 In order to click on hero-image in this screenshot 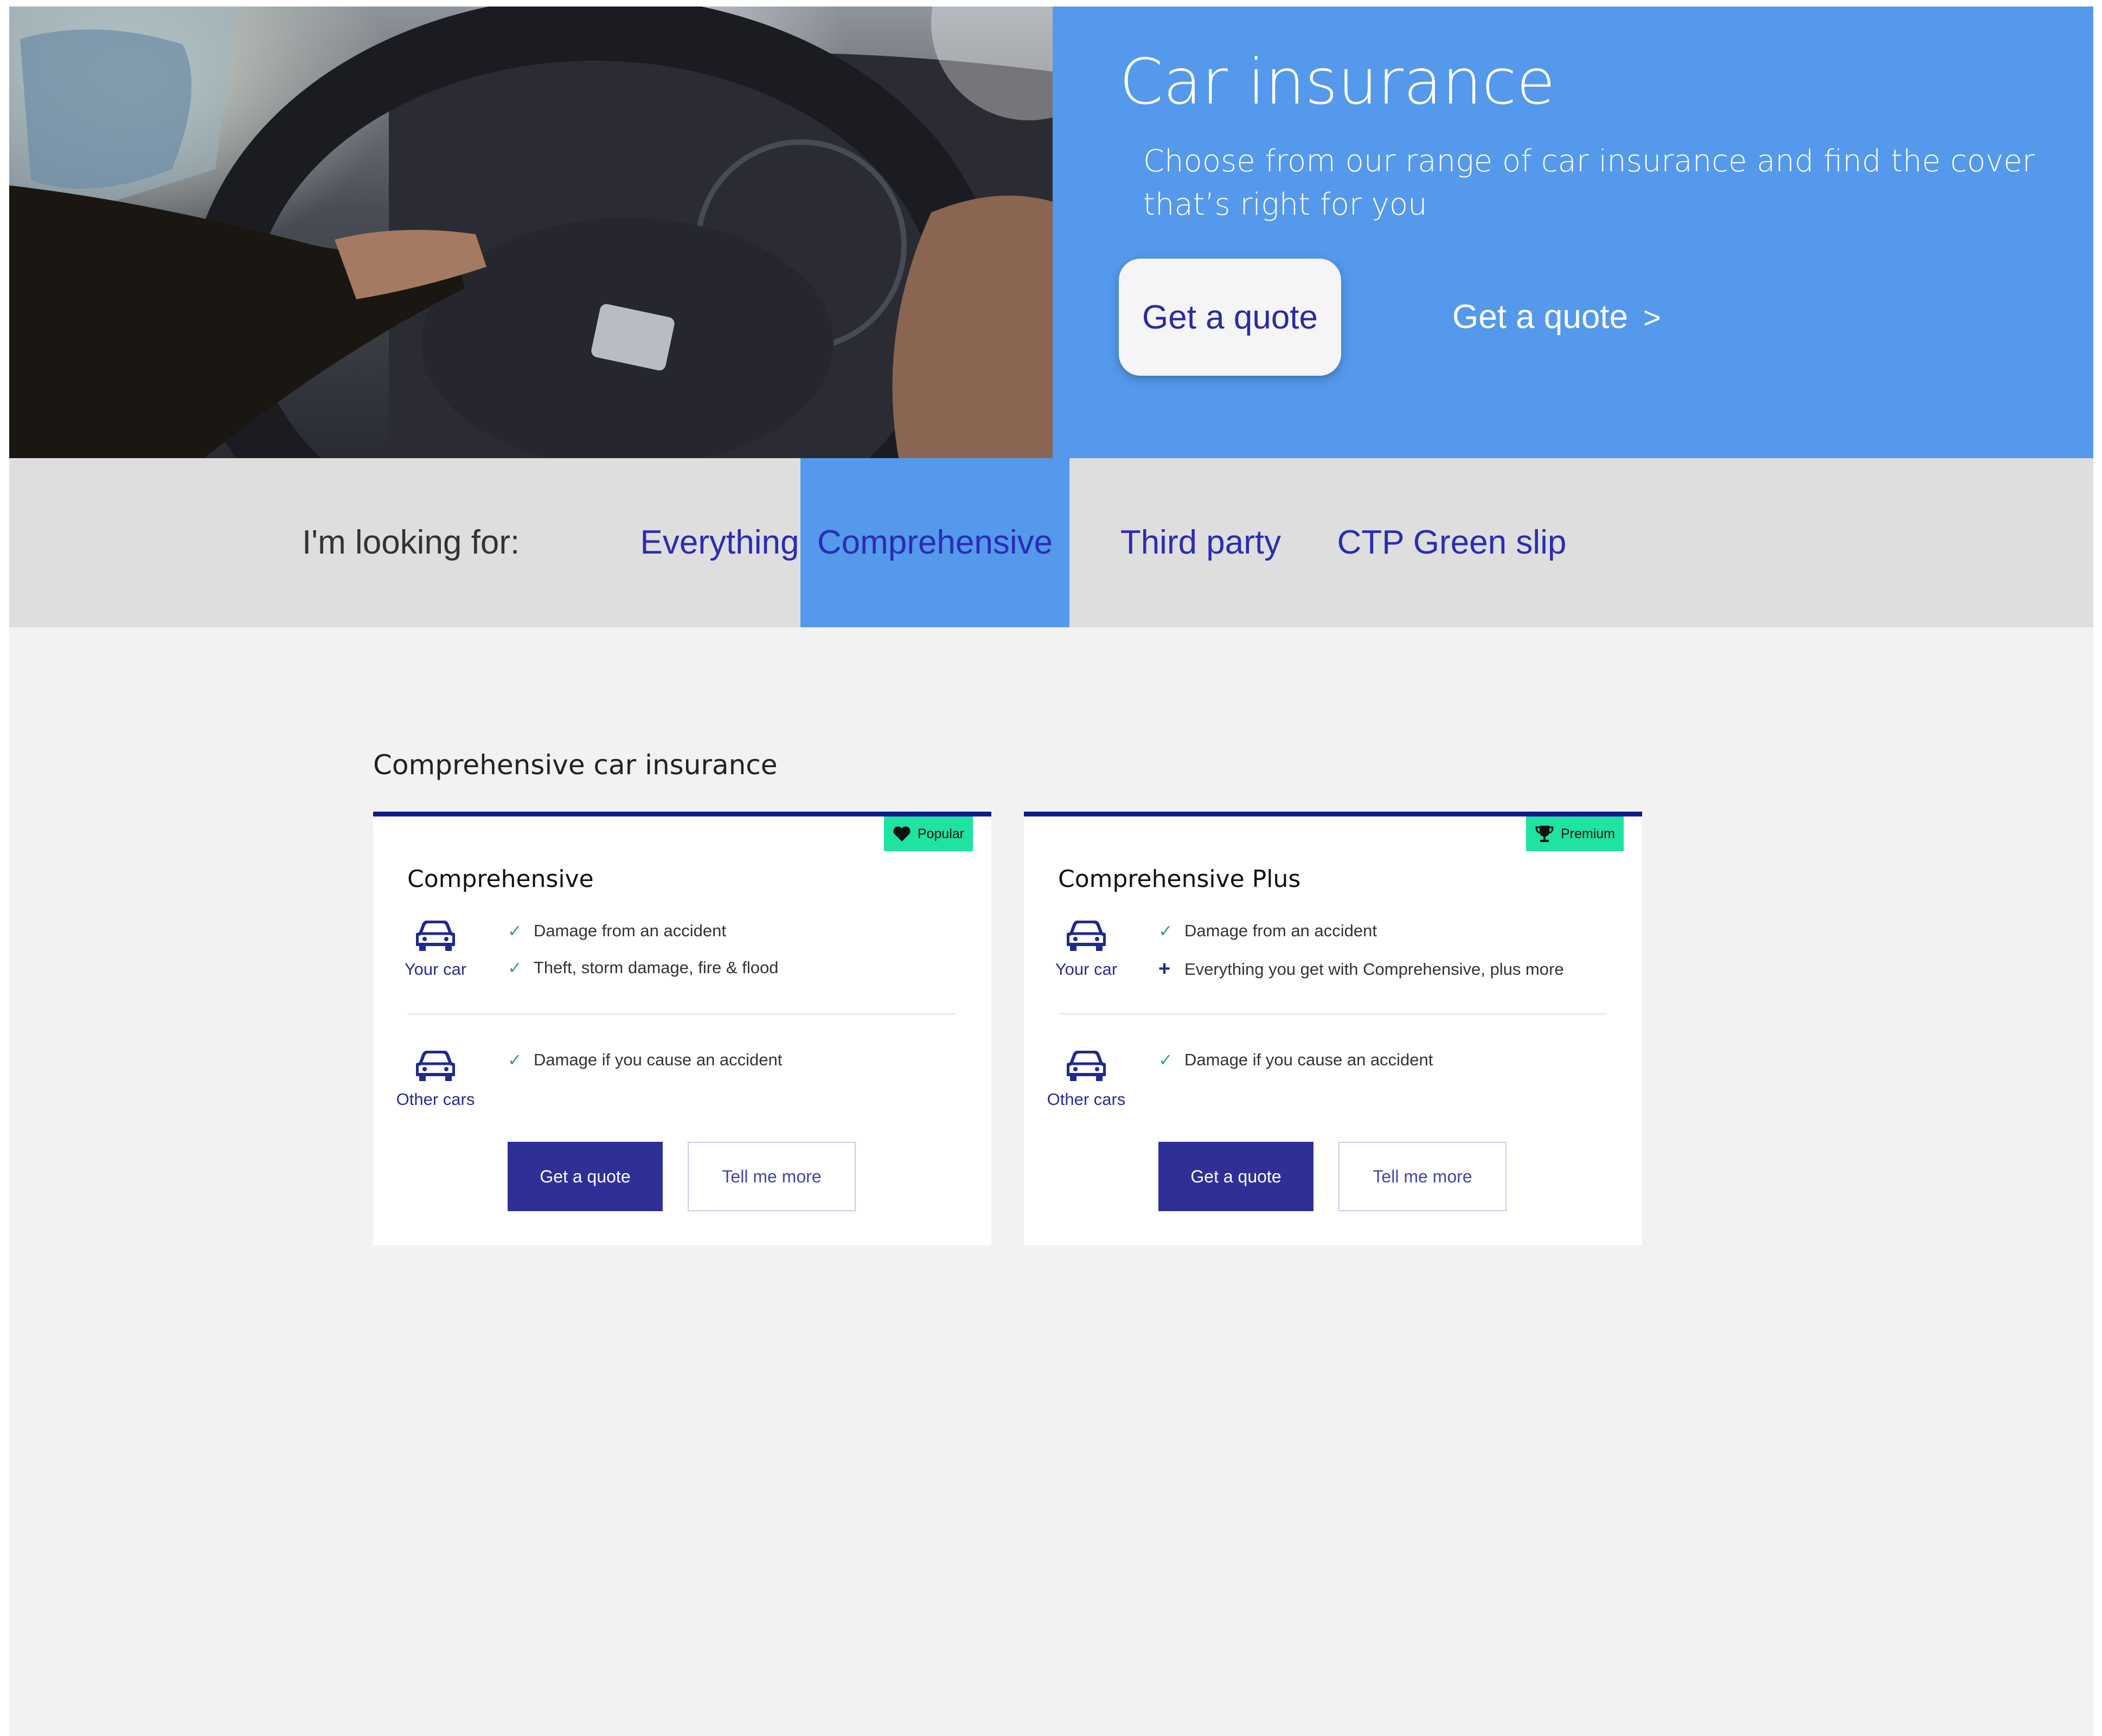, I will do `click(531, 232)`.